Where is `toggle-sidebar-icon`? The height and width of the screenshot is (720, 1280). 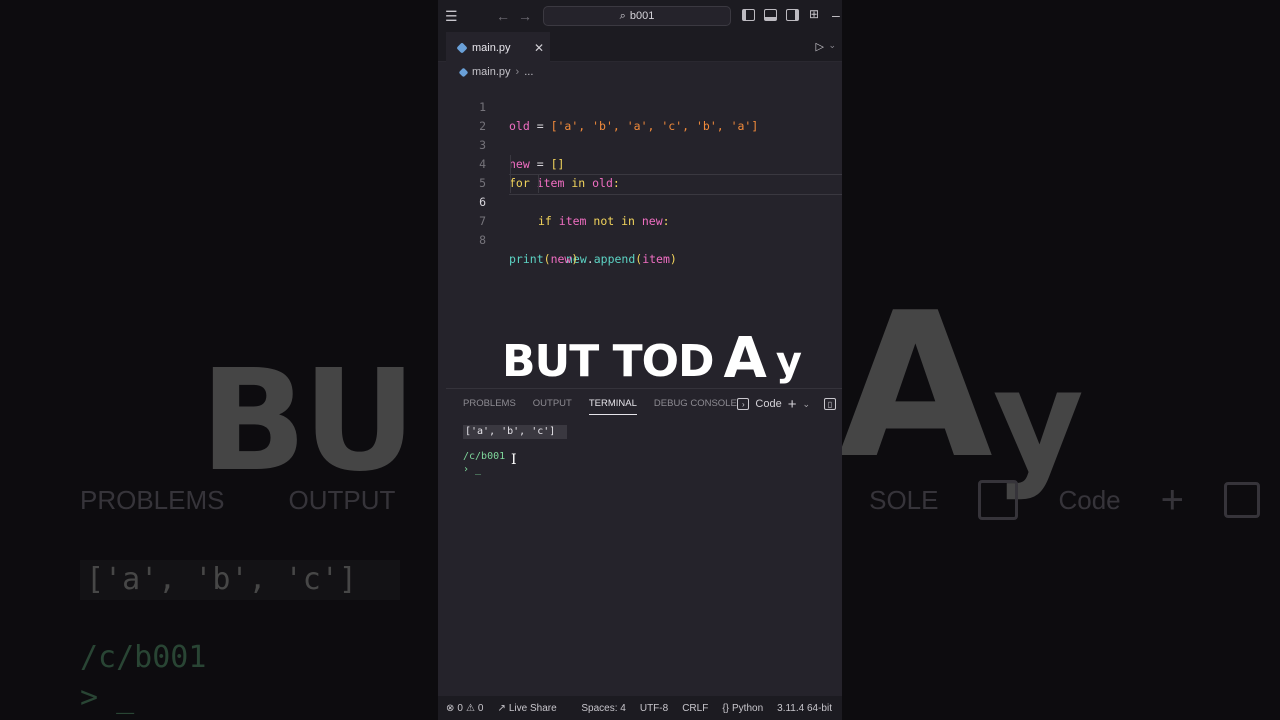
toggle-sidebar-icon is located at coordinates (748, 15).